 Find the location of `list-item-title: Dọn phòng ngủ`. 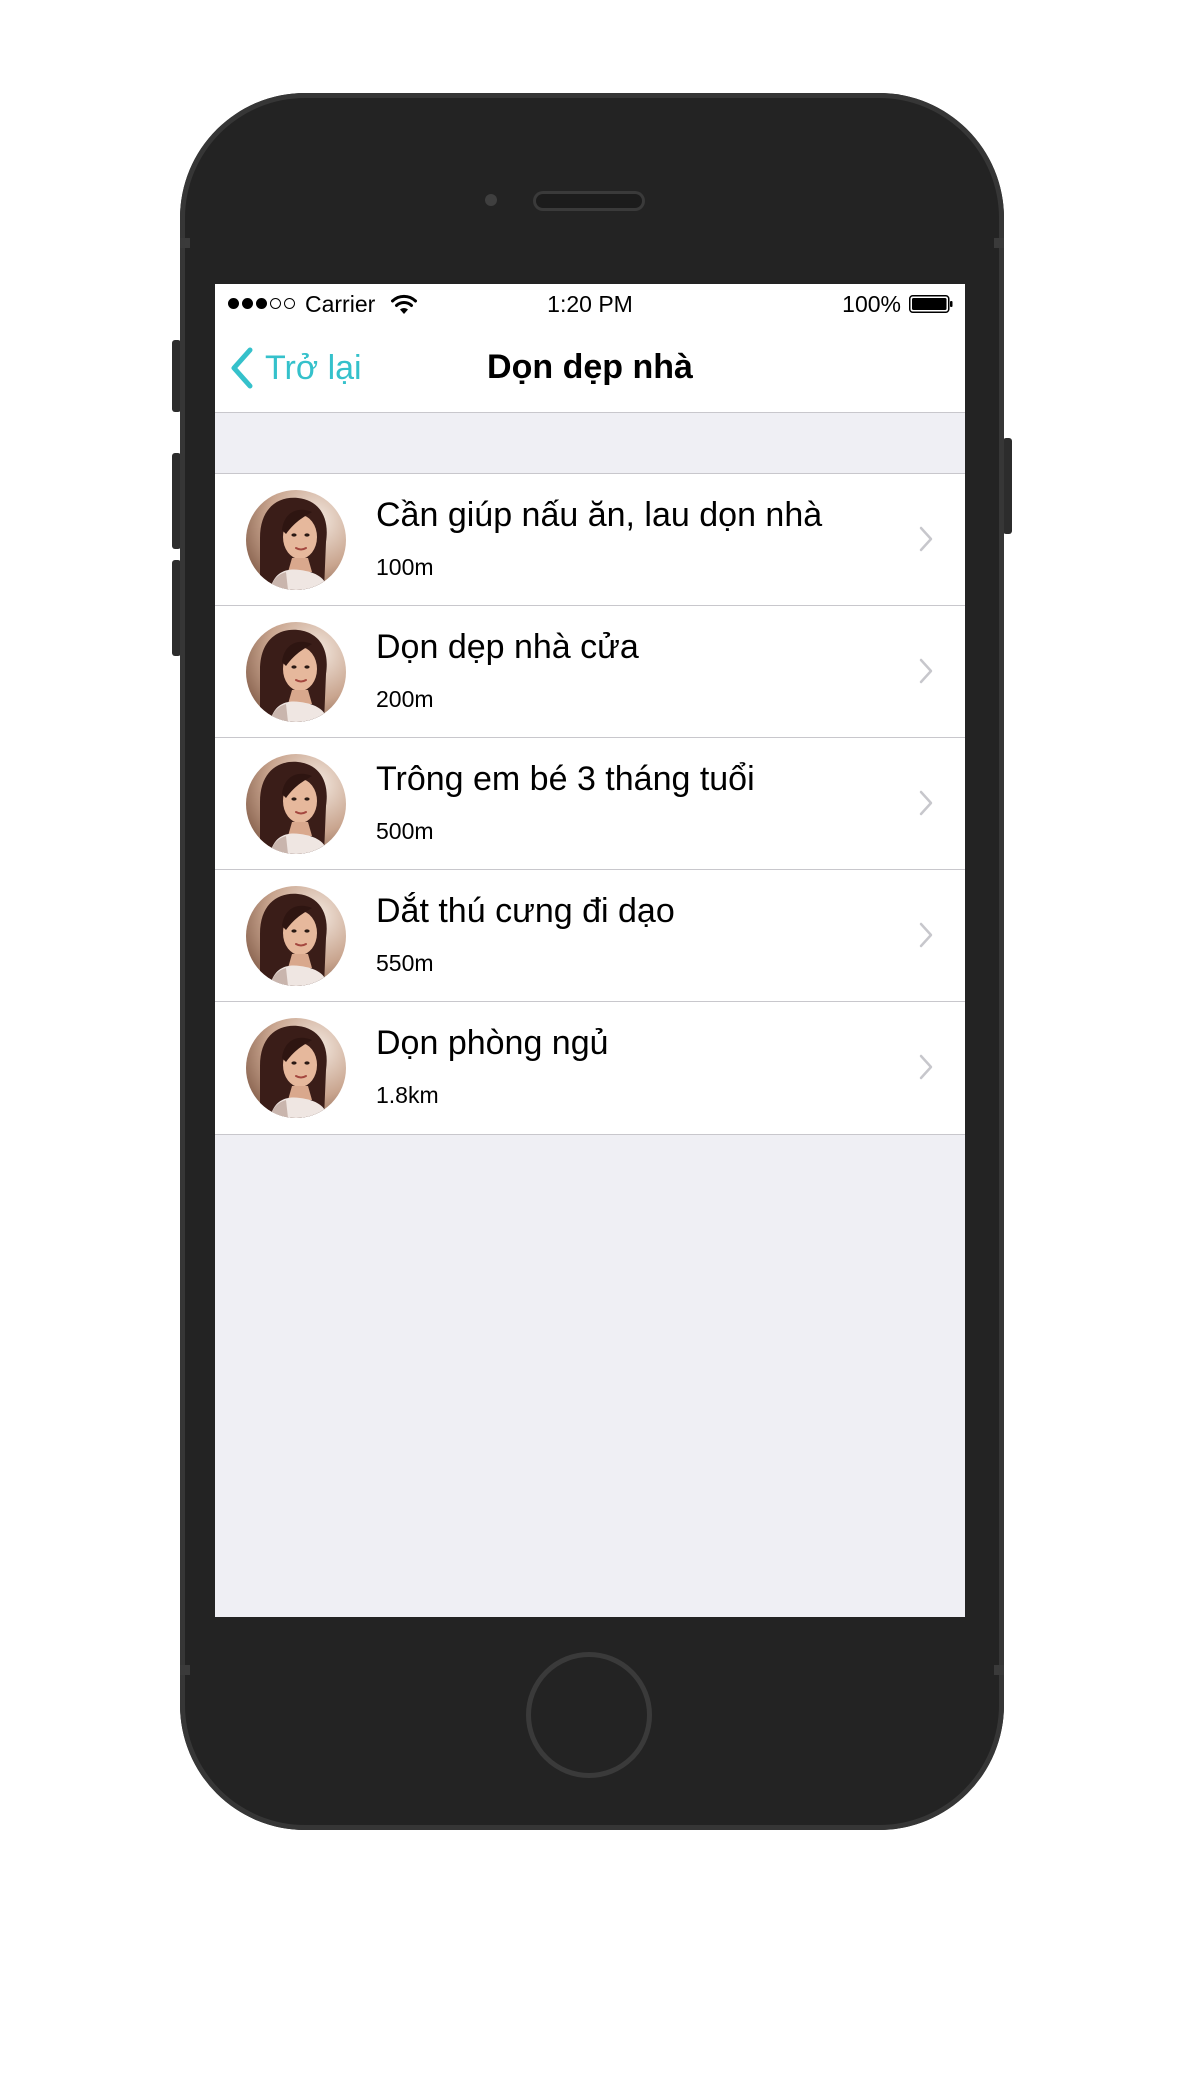

list-item-title: Dọn phòng ngủ is located at coordinates (492, 1043).